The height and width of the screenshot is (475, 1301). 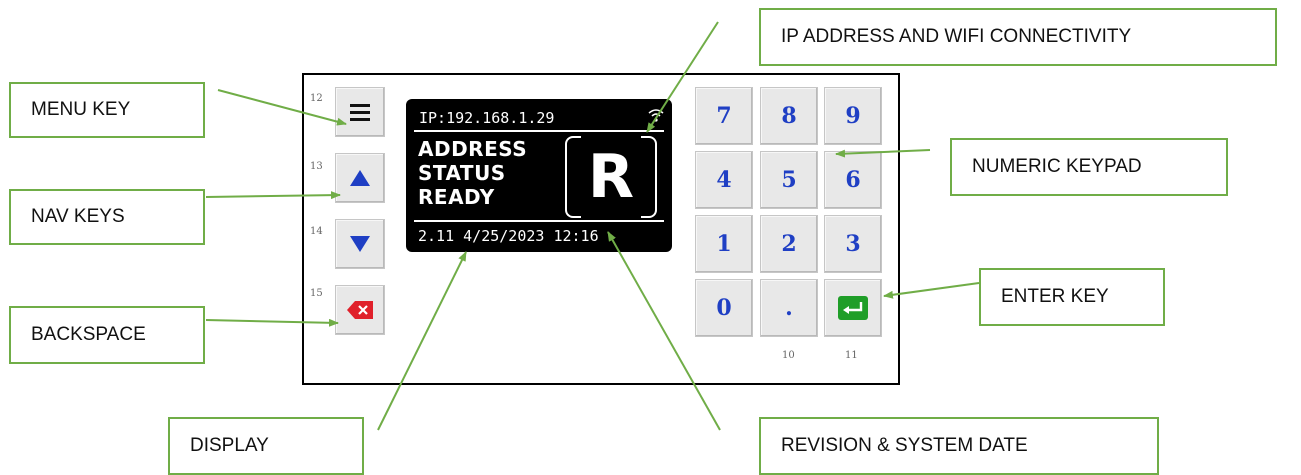 What do you see at coordinates (273, 195) in the screenshot?
I see `arrow-nav-keys` at bounding box center [273, 195].